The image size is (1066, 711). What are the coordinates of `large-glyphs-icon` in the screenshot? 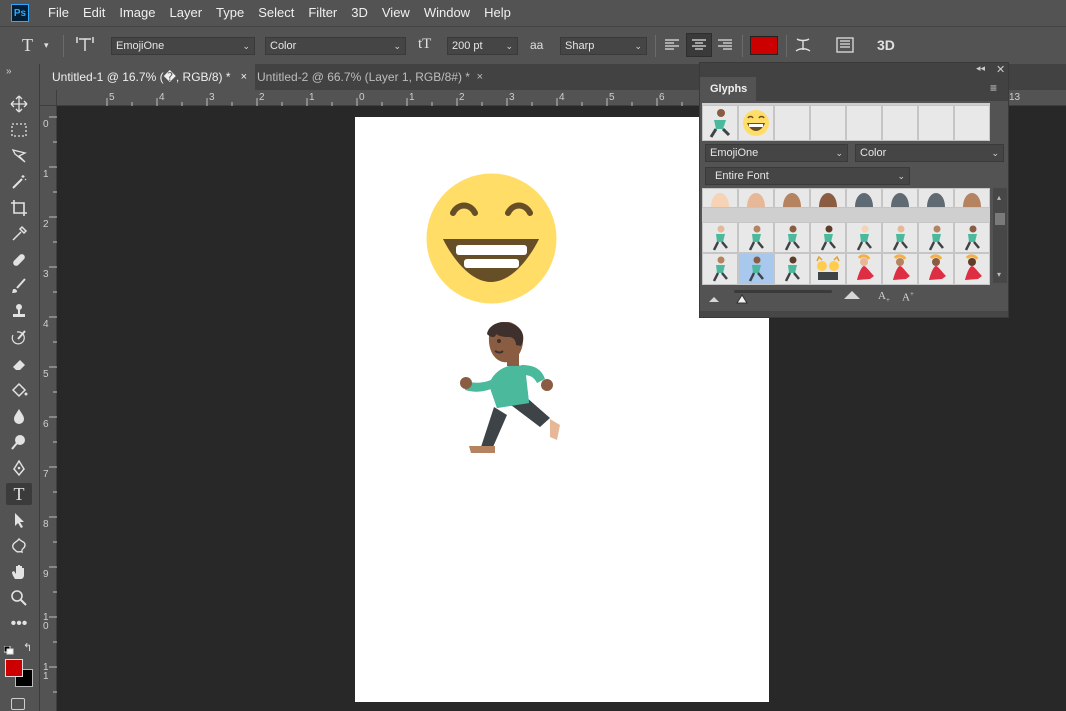 It's located at (852, 296).